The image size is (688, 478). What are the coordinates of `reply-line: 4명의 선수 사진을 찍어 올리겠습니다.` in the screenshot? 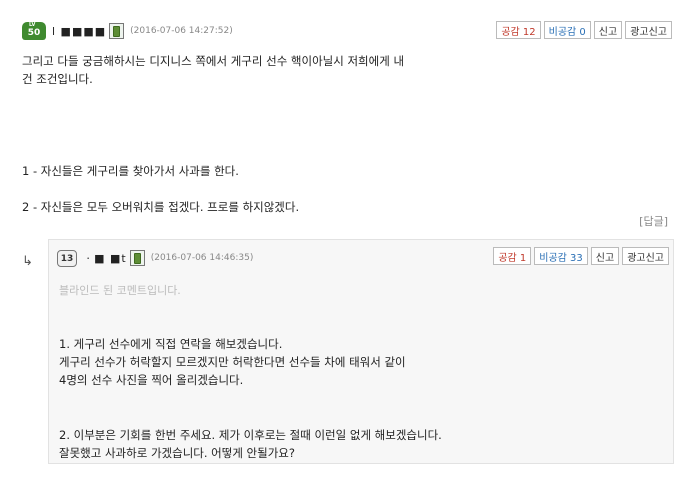 It's located at (151, 380).